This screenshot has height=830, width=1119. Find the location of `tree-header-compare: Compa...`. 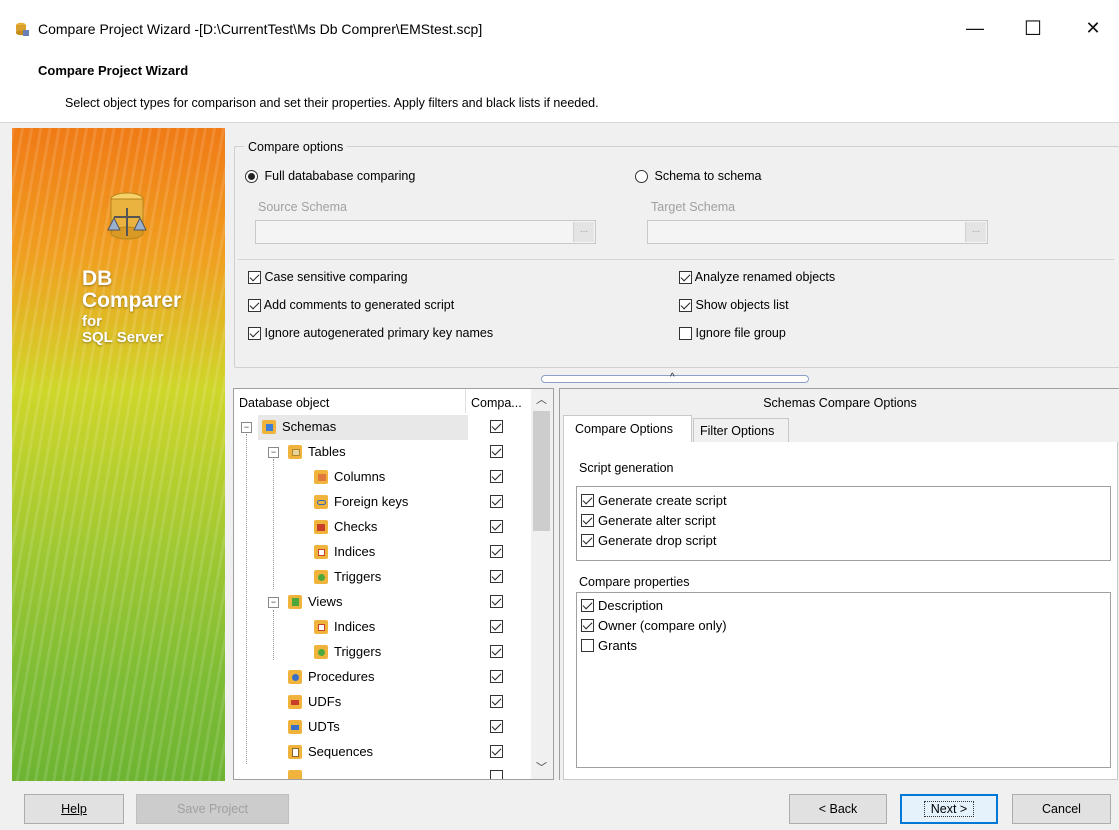

tree-header-compare: Compa... is located at coordinates (496, 403).